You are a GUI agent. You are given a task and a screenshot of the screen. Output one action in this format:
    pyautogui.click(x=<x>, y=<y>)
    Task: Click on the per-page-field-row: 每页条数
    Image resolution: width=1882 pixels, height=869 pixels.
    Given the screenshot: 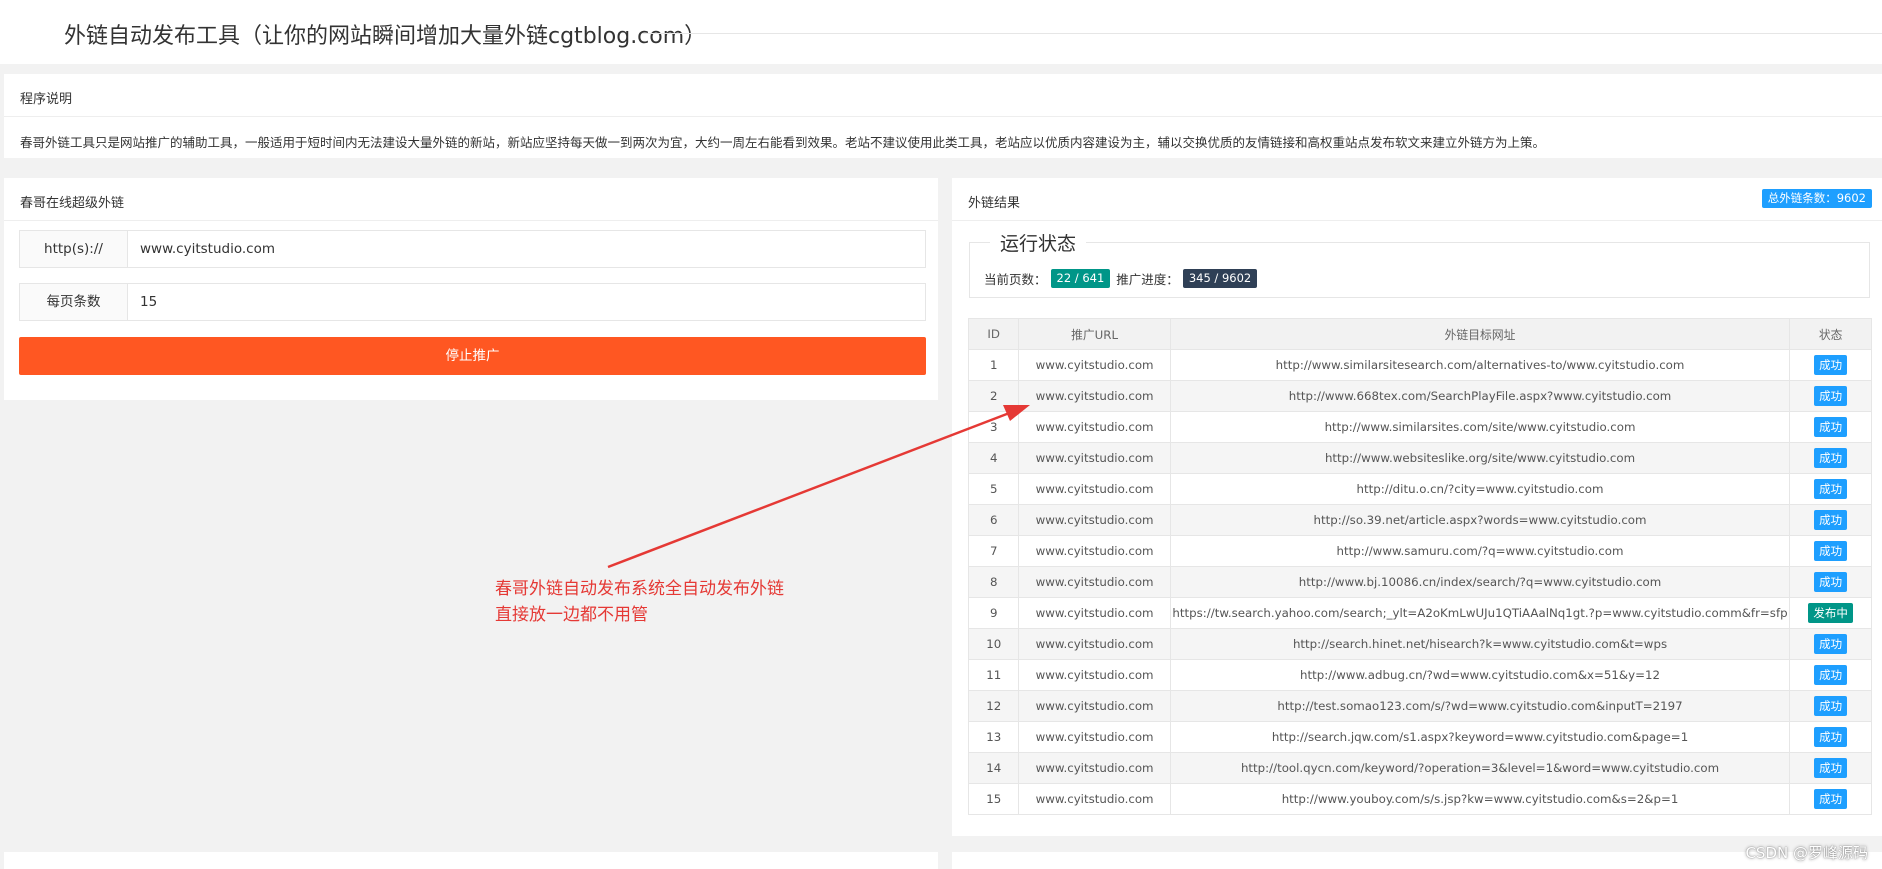 What is the action you would take?
    pyautogui.click(x=472, y=302)
    